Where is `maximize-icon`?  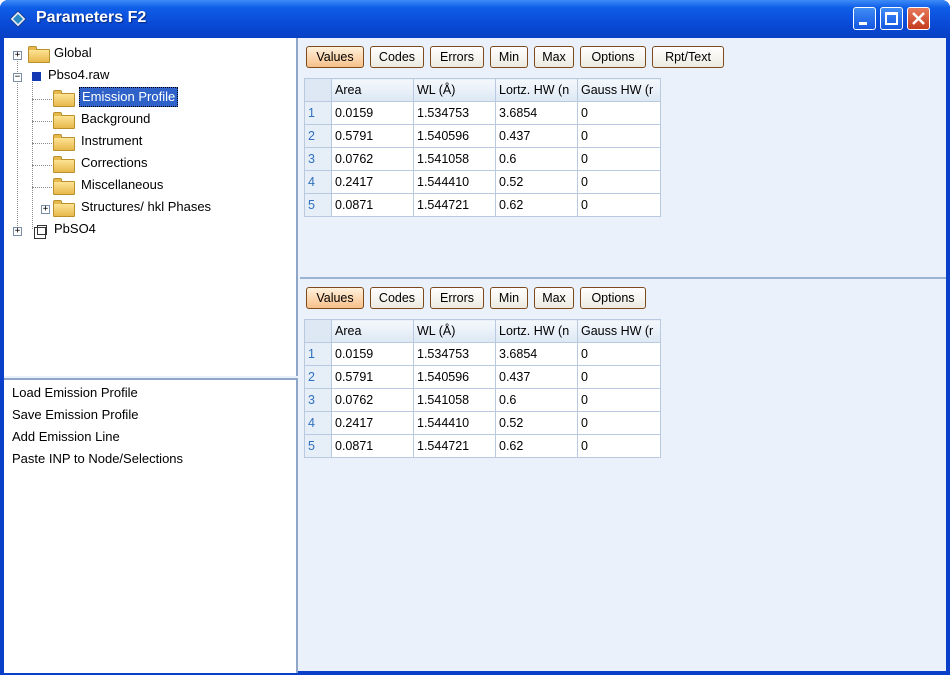
maximize-icon is located at coordinates (891, 18).